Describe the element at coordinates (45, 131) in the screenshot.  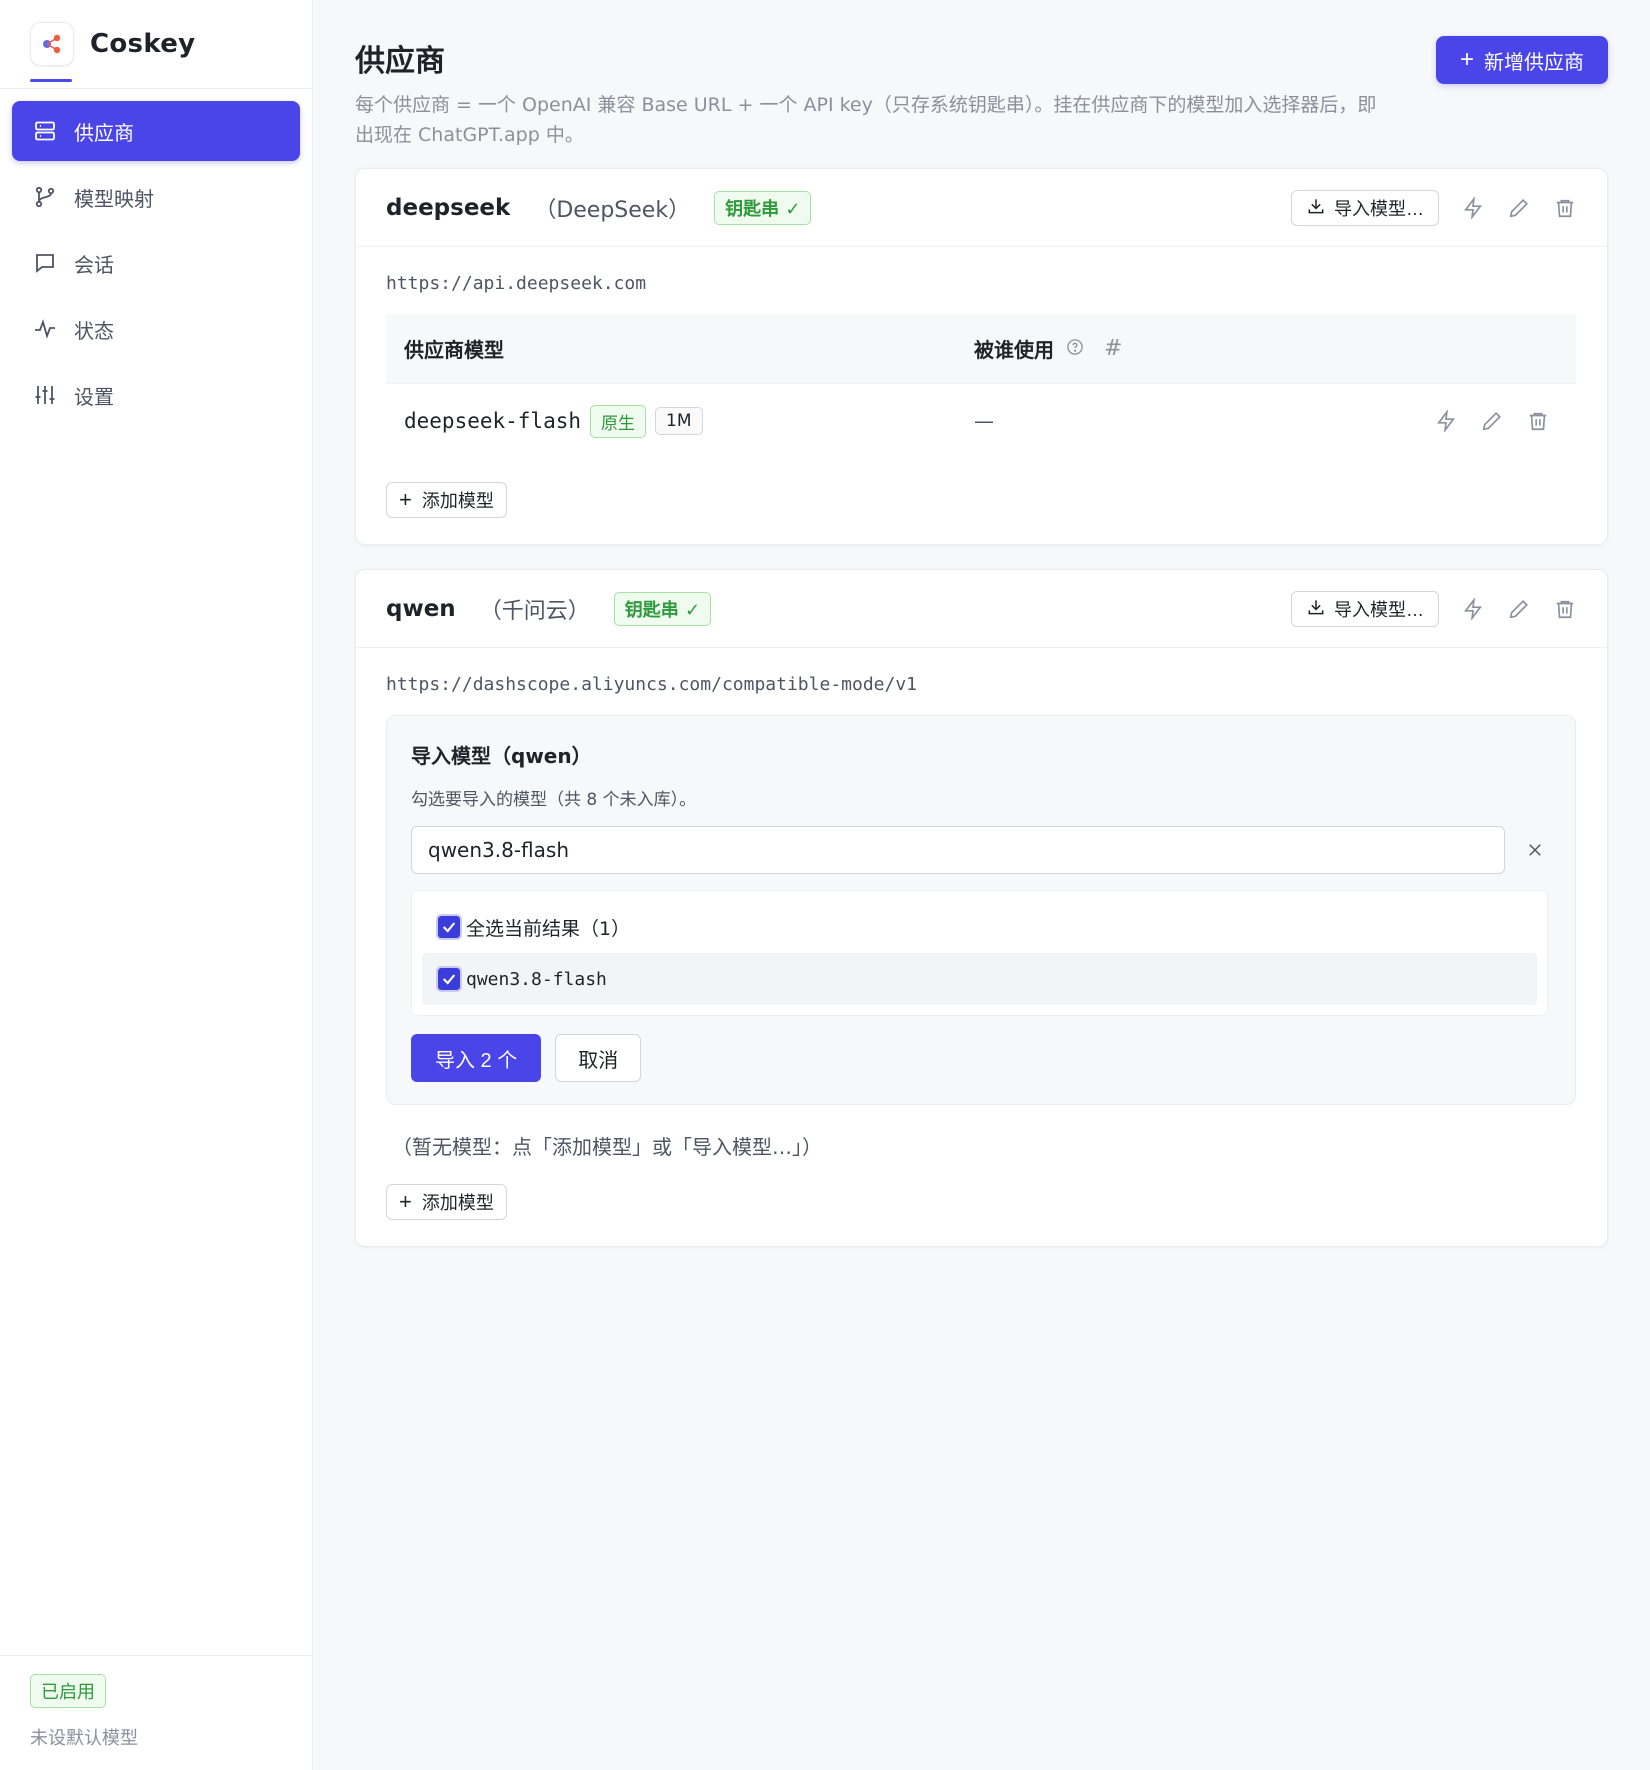
I see `server-icon` at that location.